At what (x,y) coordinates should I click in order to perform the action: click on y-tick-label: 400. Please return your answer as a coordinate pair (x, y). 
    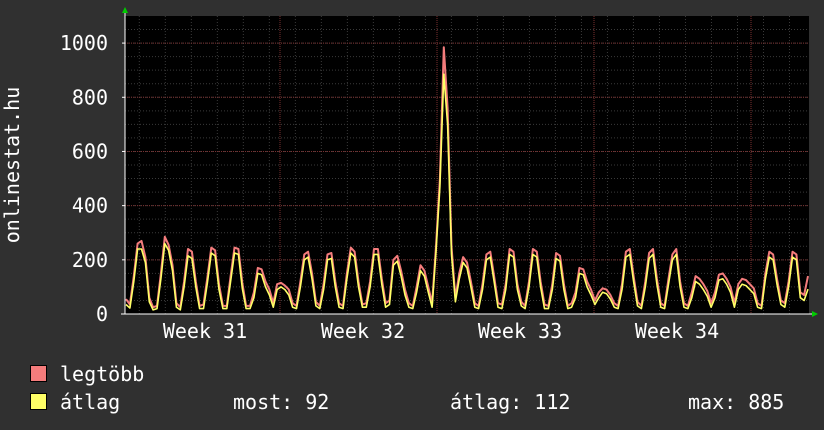
    Looking at the image, I should click on (90, 206).